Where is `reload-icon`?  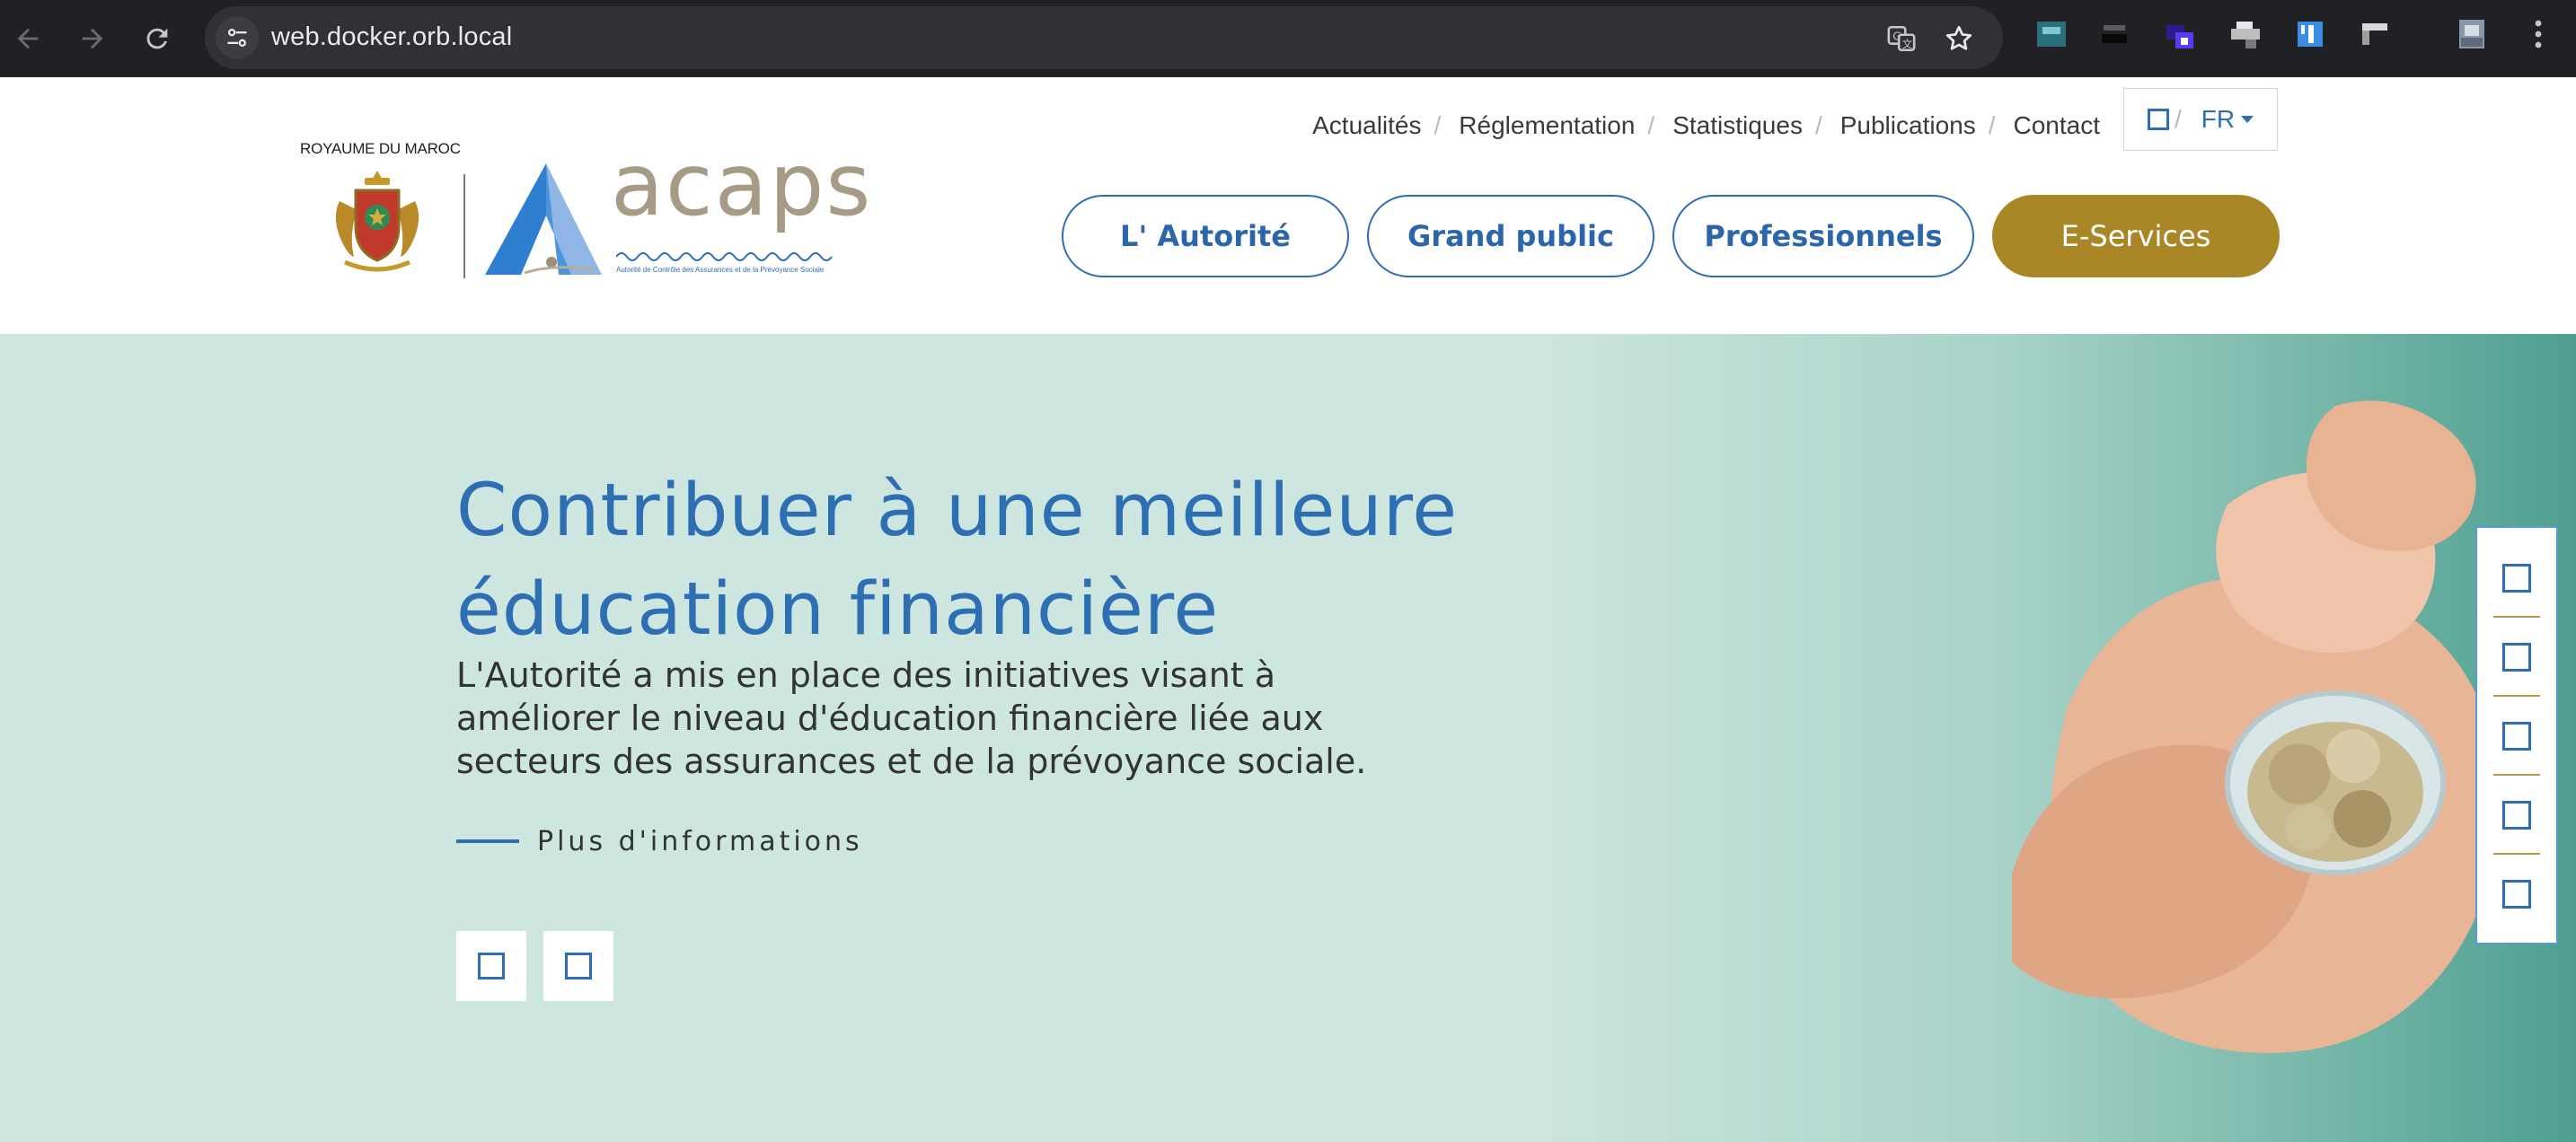 reload-icon is located at coordinates (157, 38).